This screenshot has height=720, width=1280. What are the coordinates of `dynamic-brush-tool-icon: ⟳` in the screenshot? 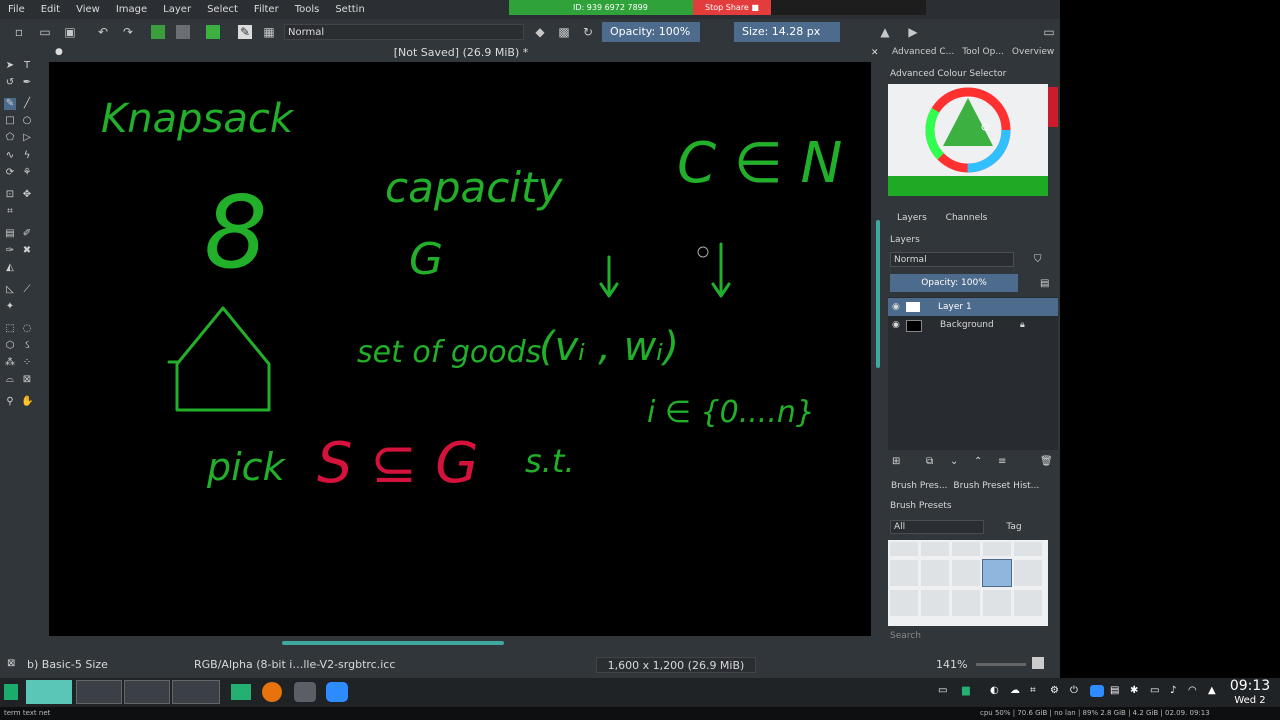 It's located at (10, 173).